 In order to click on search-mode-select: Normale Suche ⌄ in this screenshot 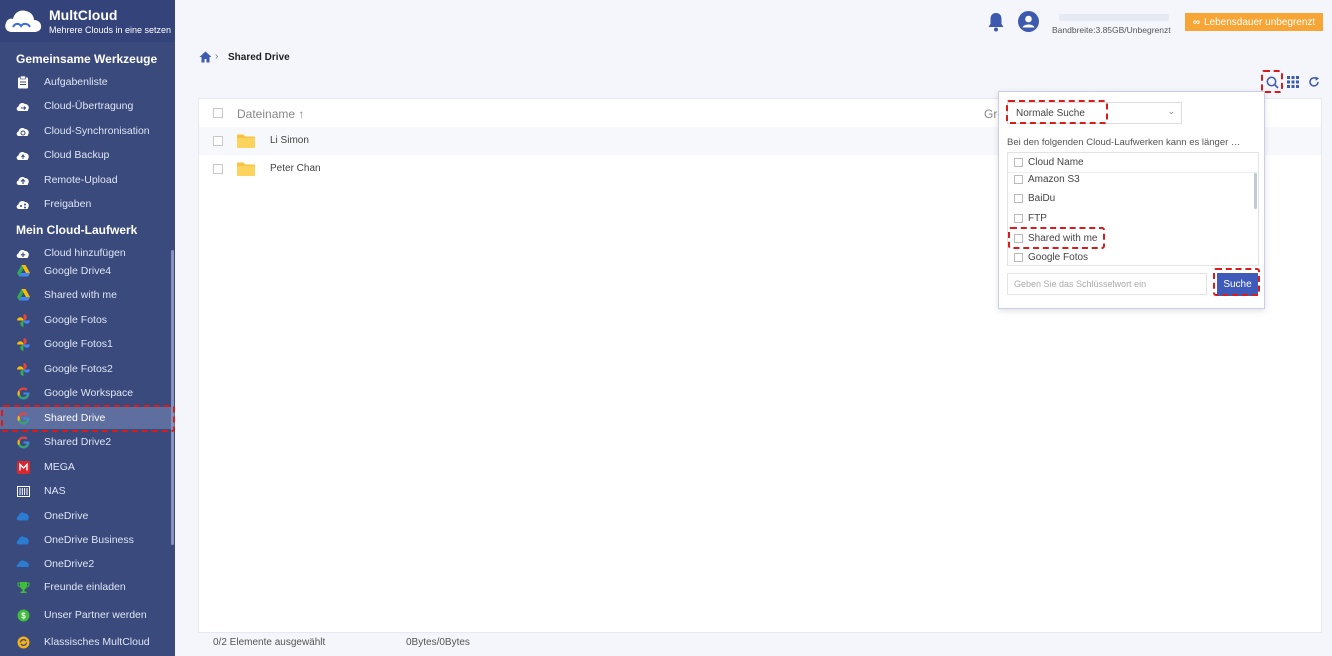, I will do `click(1094, 113)`.